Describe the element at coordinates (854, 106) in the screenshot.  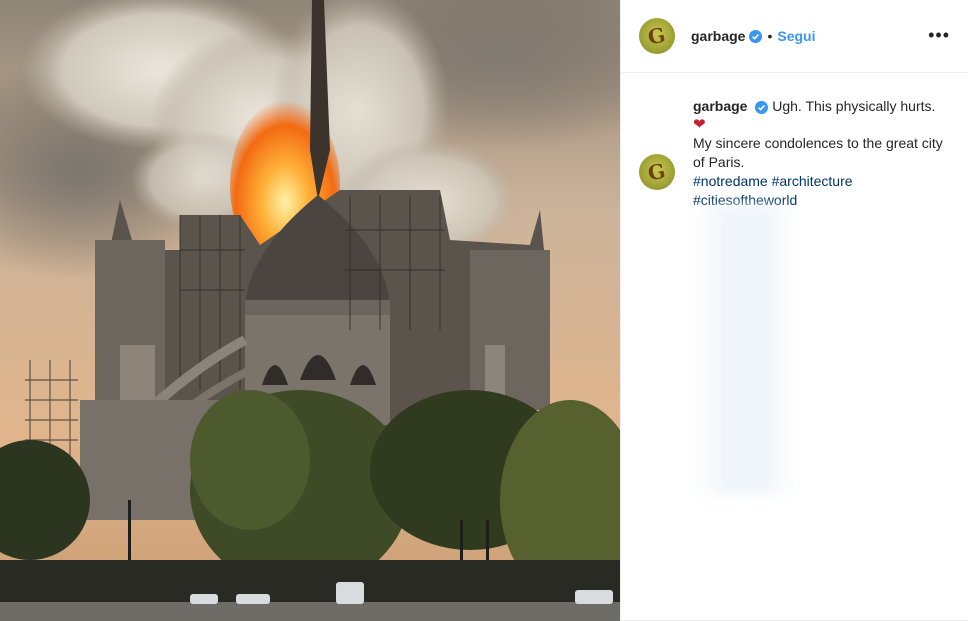
I see `caption-line-1: Ugh. This physically hurts.` at that location.